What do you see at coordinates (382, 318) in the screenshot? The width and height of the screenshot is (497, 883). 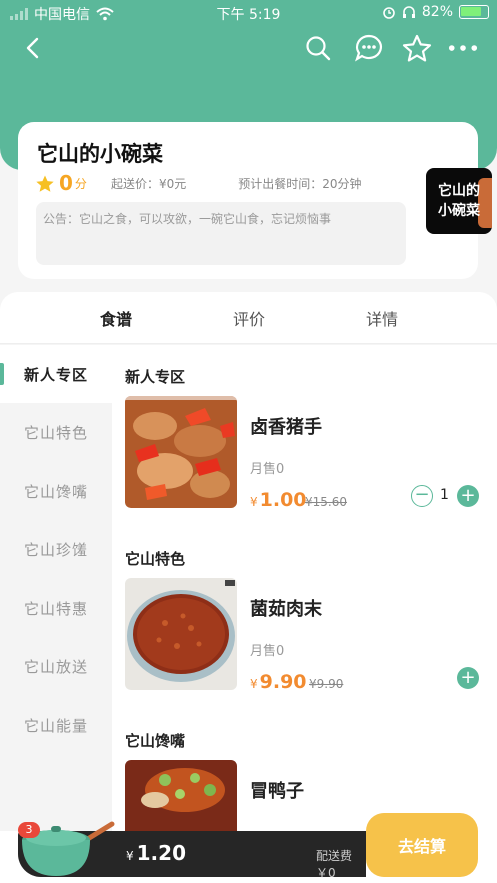 I see `tab-details: 详情` at bounding box center [382, 318].